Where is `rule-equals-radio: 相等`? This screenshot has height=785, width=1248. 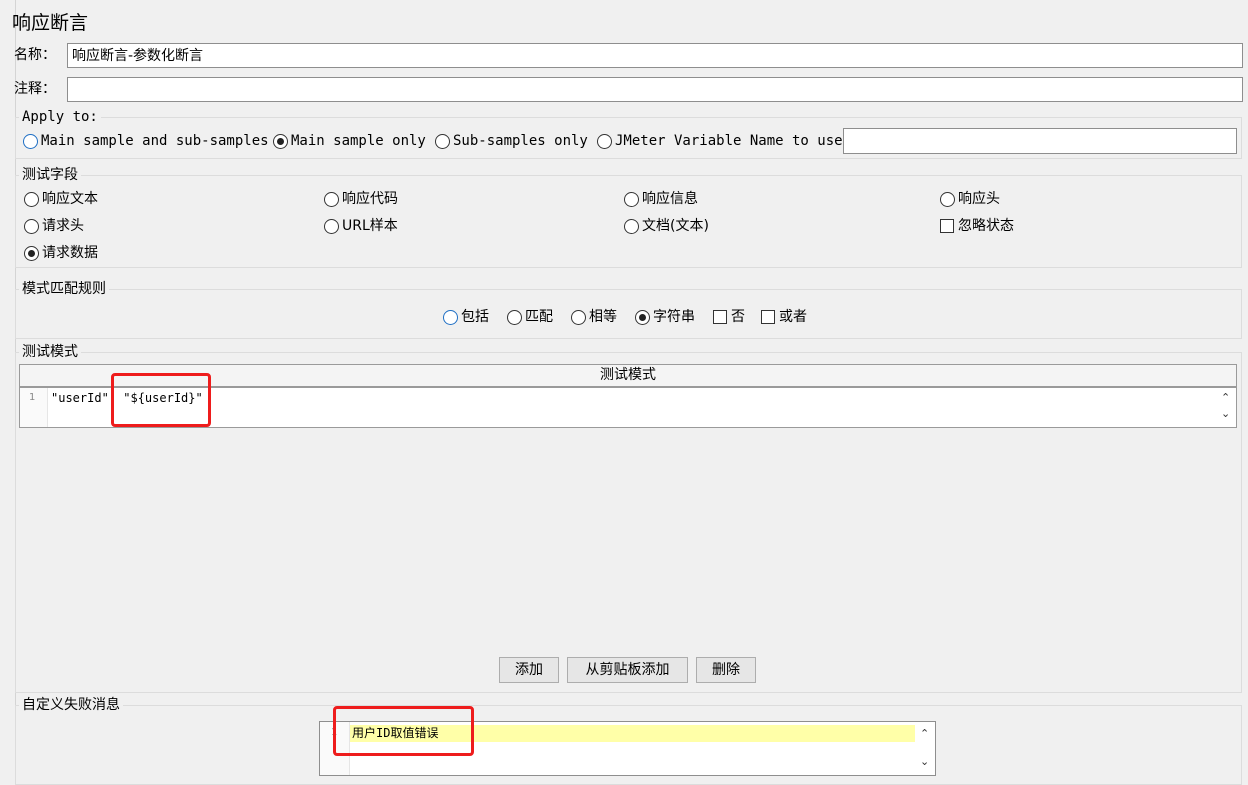 rule-equals-radio: 相等 is located at coordinates (594, 317).